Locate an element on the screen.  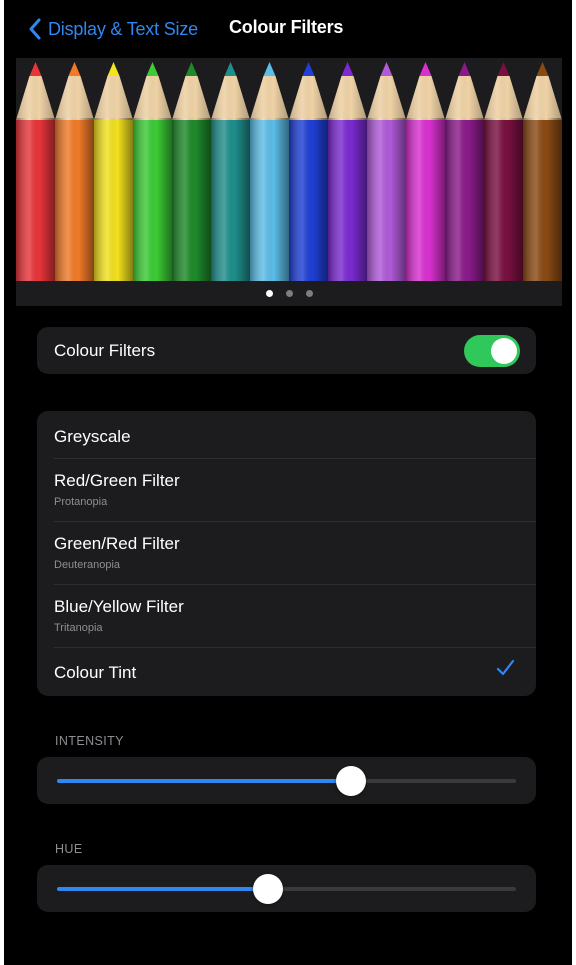
hue-slider-group is located at coordinates (286, 888).